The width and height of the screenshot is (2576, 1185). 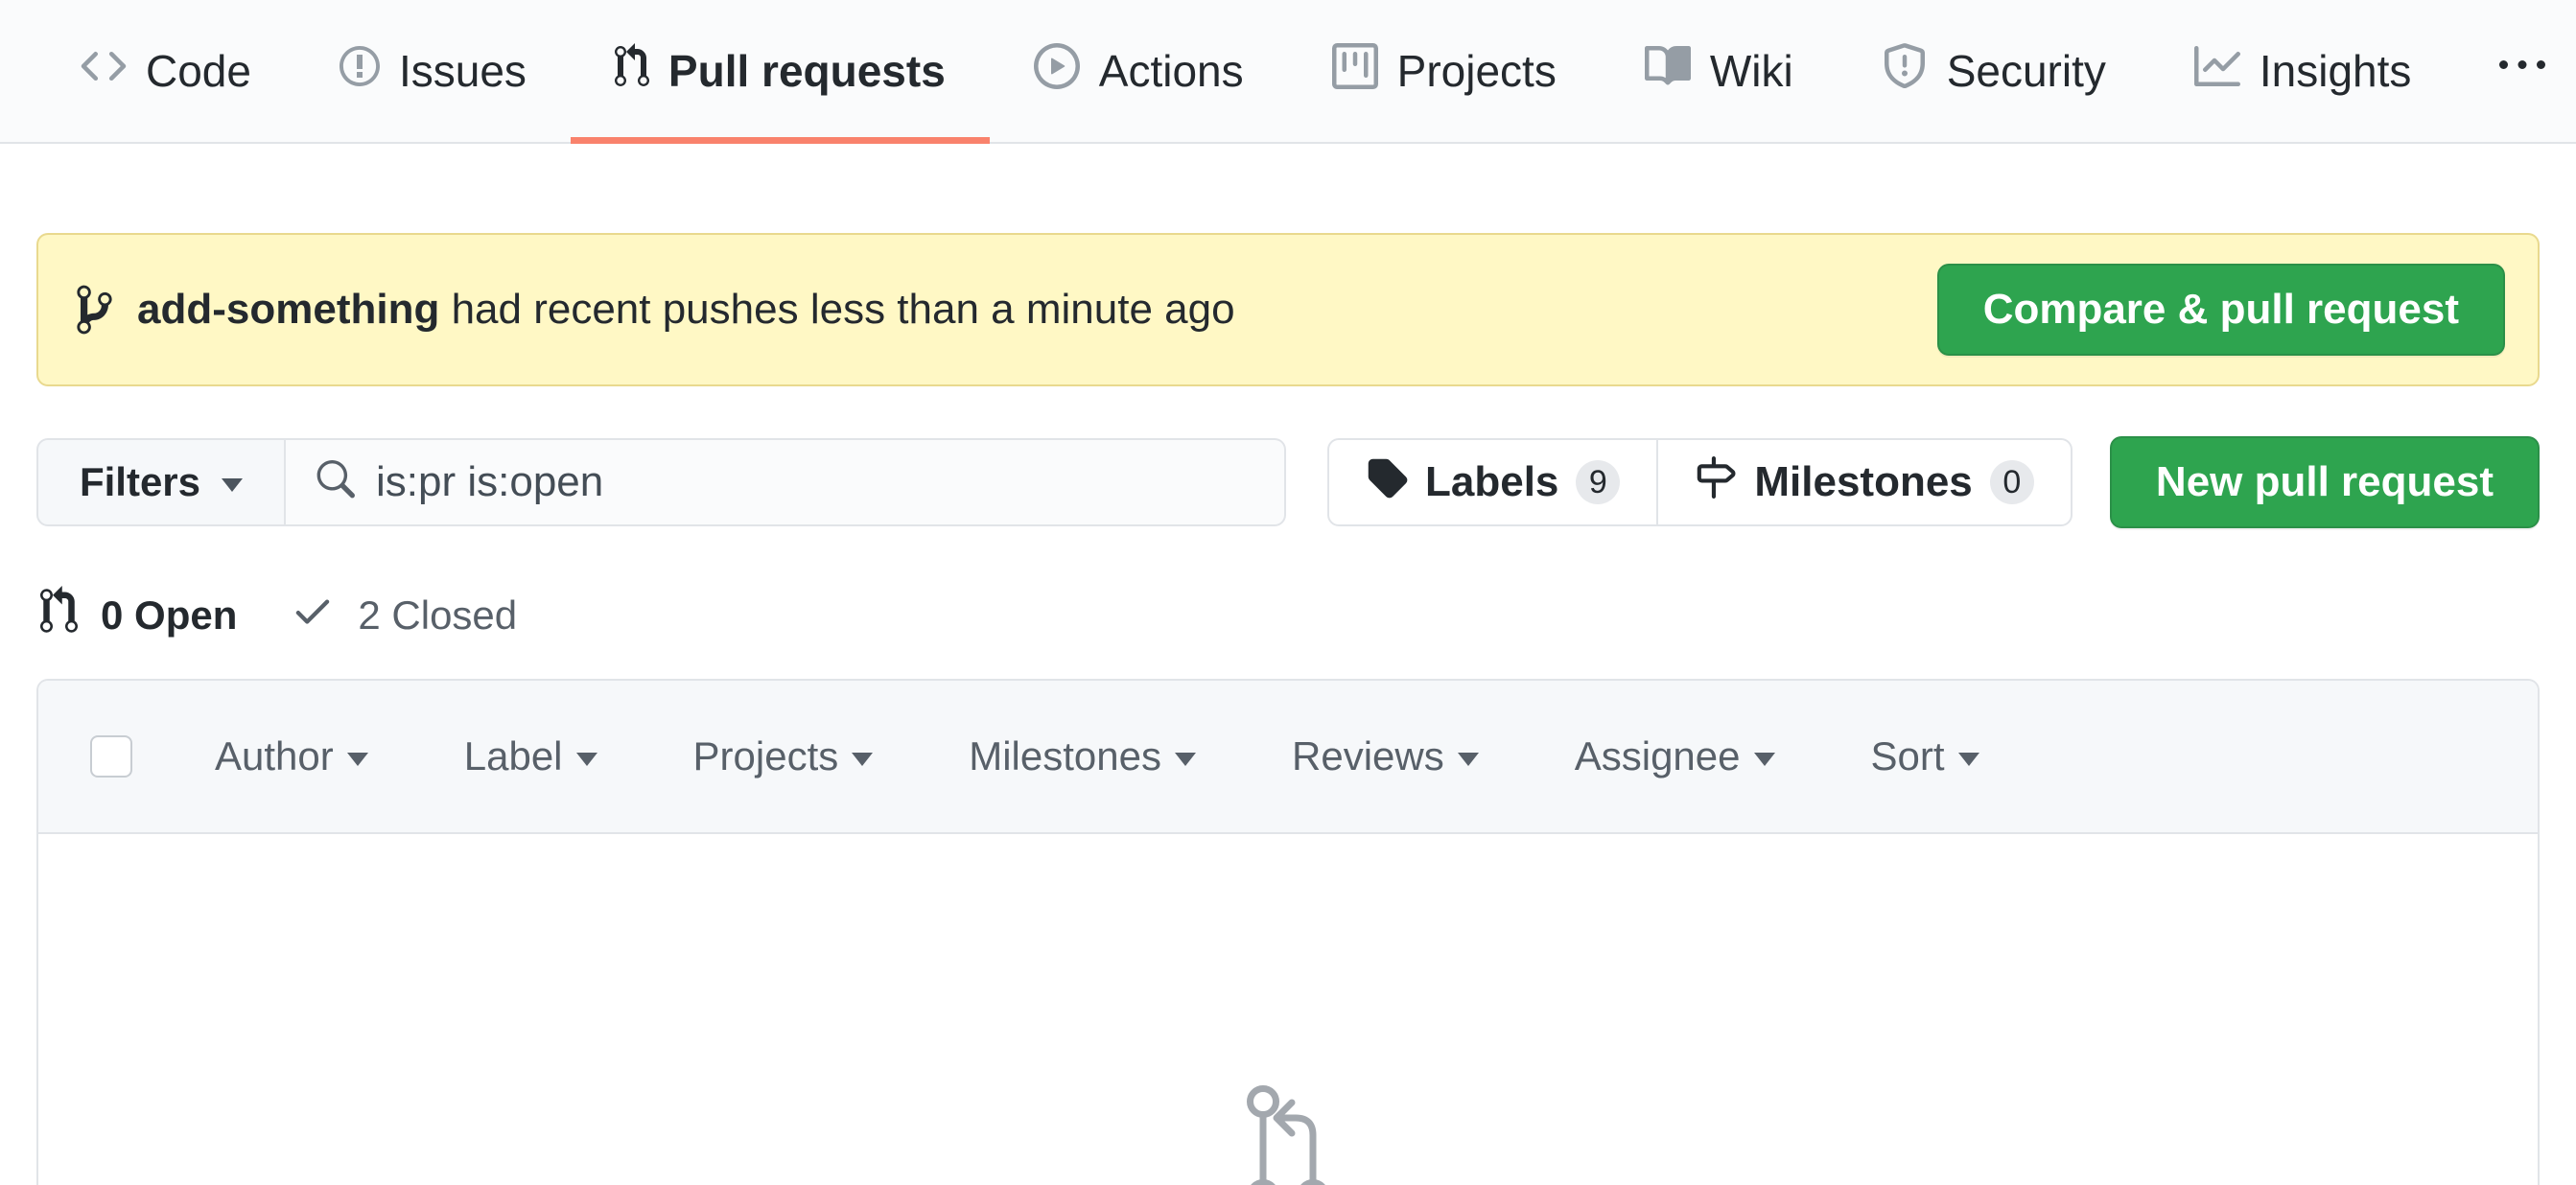 What do you see at coordinates (2335, 71) in the screenshot?
I see `tab-label: Insights` at bounding box center [2335, 71].